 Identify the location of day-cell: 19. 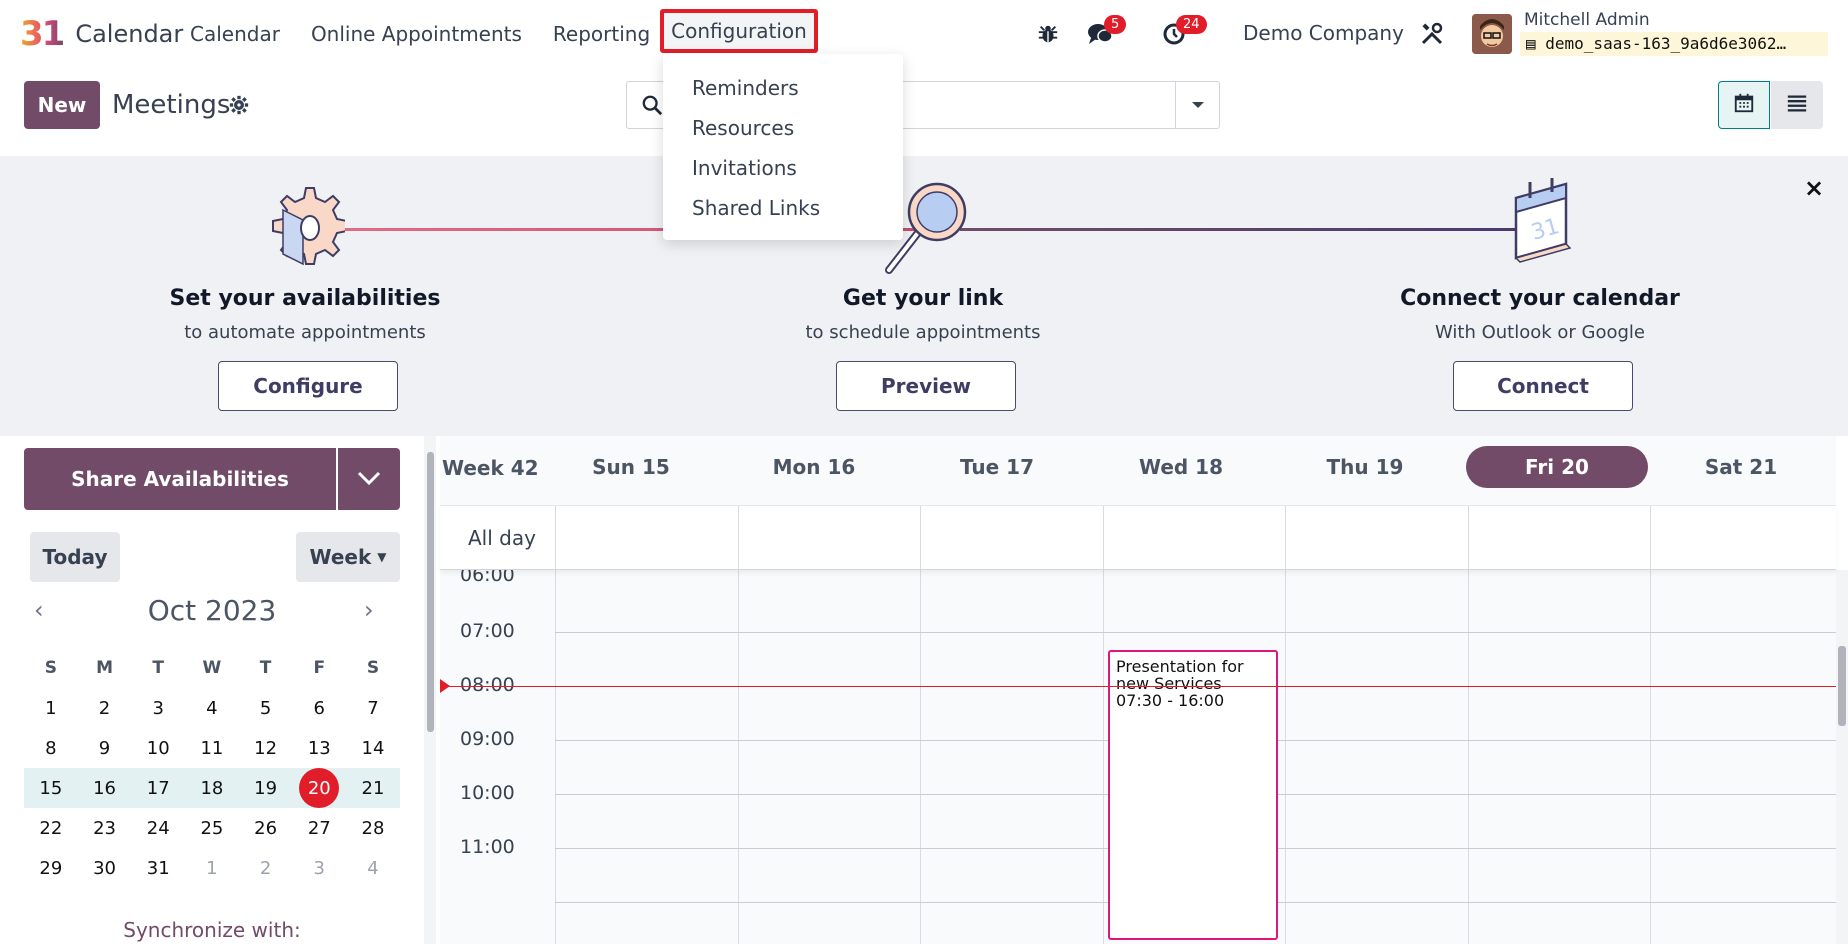
(266, 788).